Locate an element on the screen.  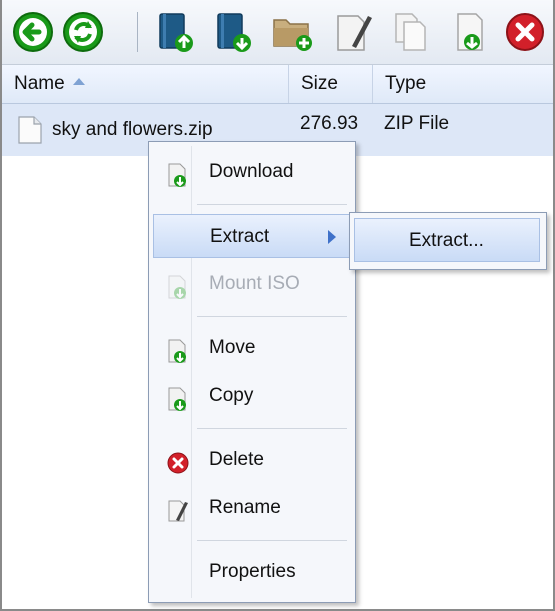
menu-item-label: Download is located at coordinates (251, 171).